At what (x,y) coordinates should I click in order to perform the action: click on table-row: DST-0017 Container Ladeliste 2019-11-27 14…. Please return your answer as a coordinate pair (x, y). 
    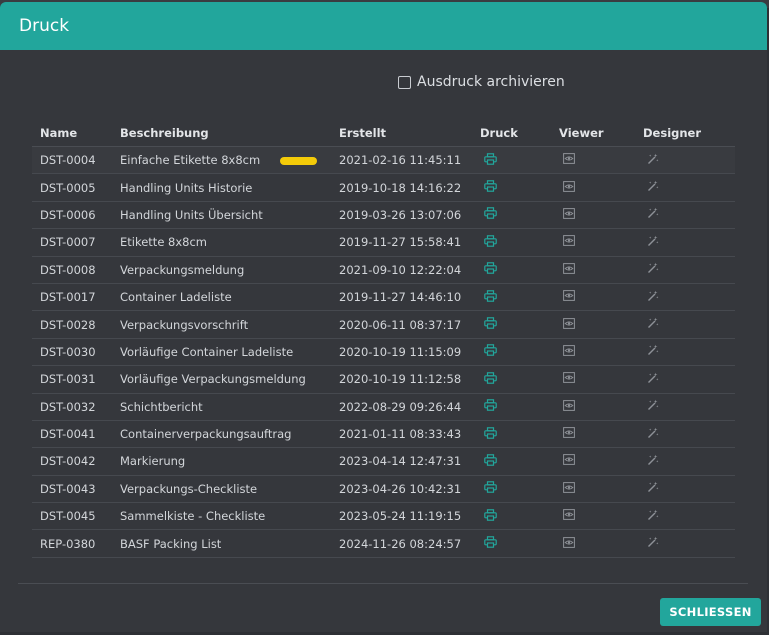
    Looking at the image, I should click on (383, 297).